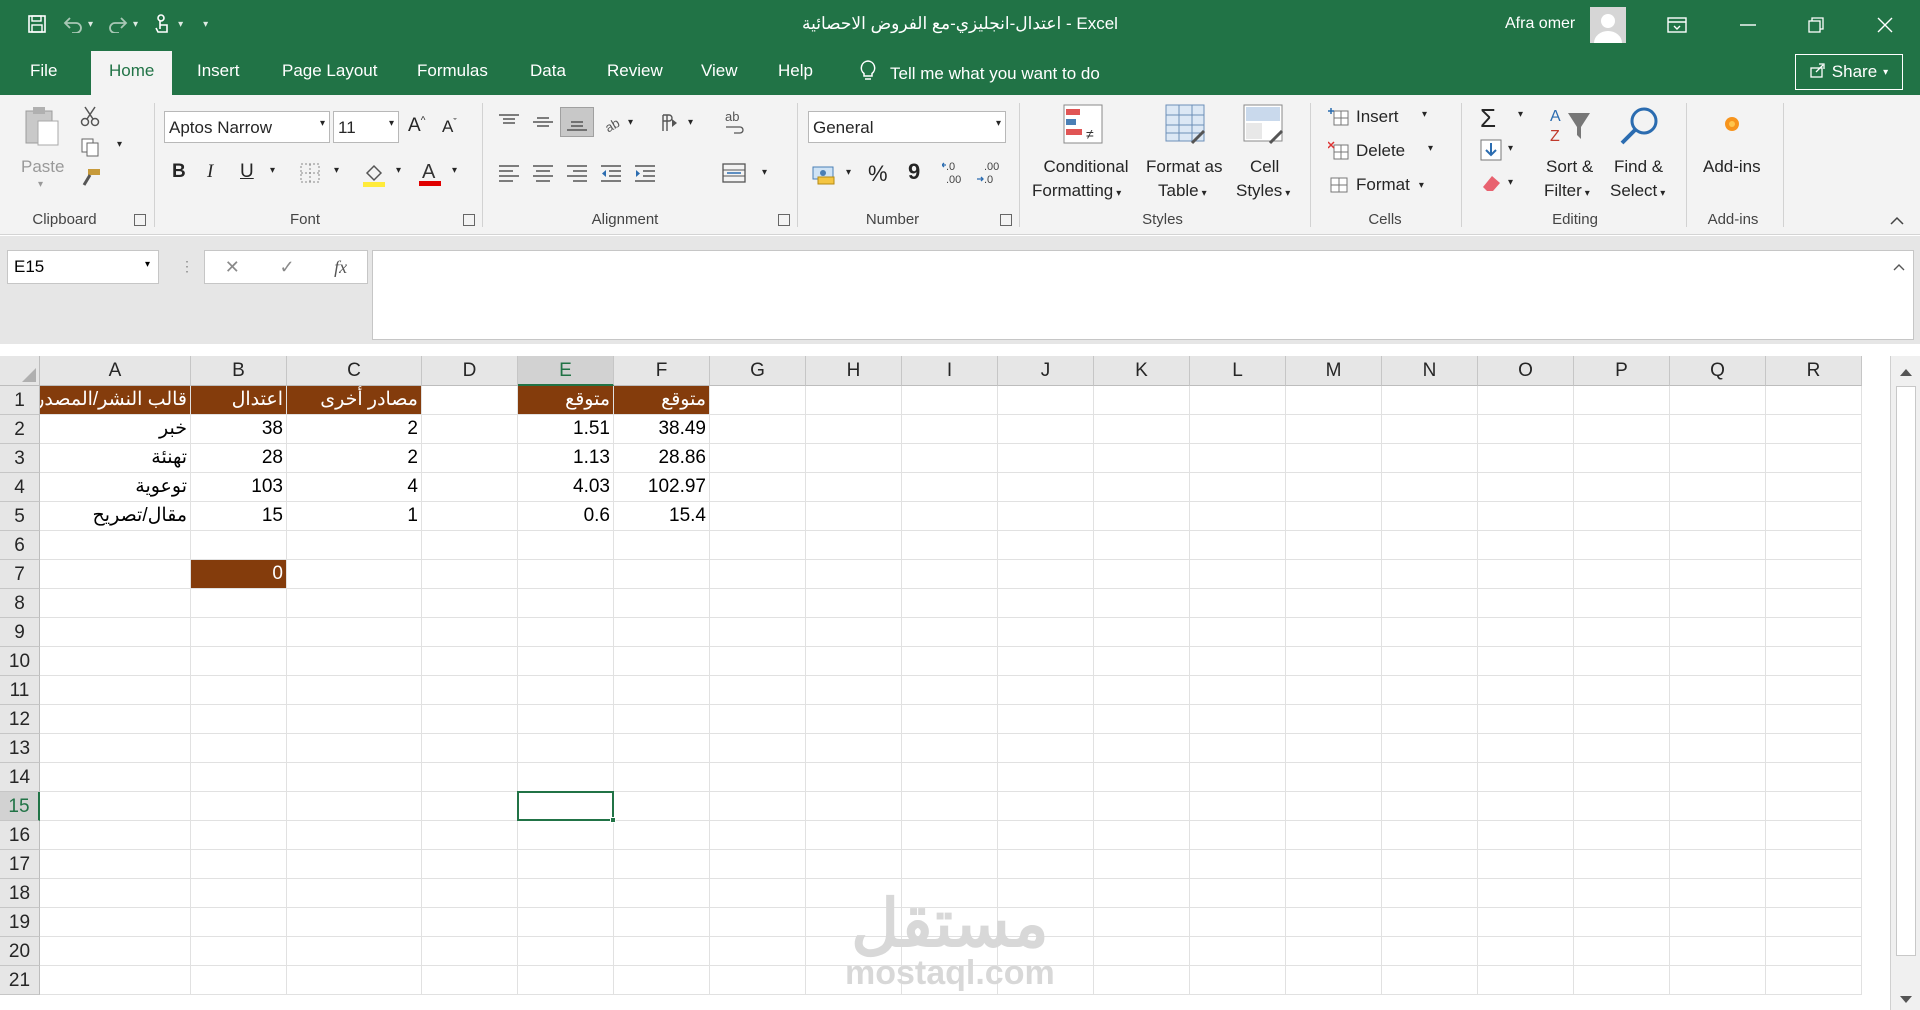 This screenshot has height=1010, width=1920. Describe the element at coordinates (1142, 371) in the screenshot. I see `column-header-k: K` at that location.